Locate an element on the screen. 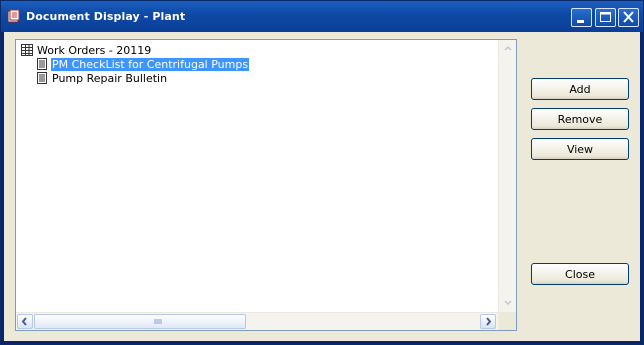 This screenshot has height=345, width=644. grip-icon is located at coordinates (158, 321).